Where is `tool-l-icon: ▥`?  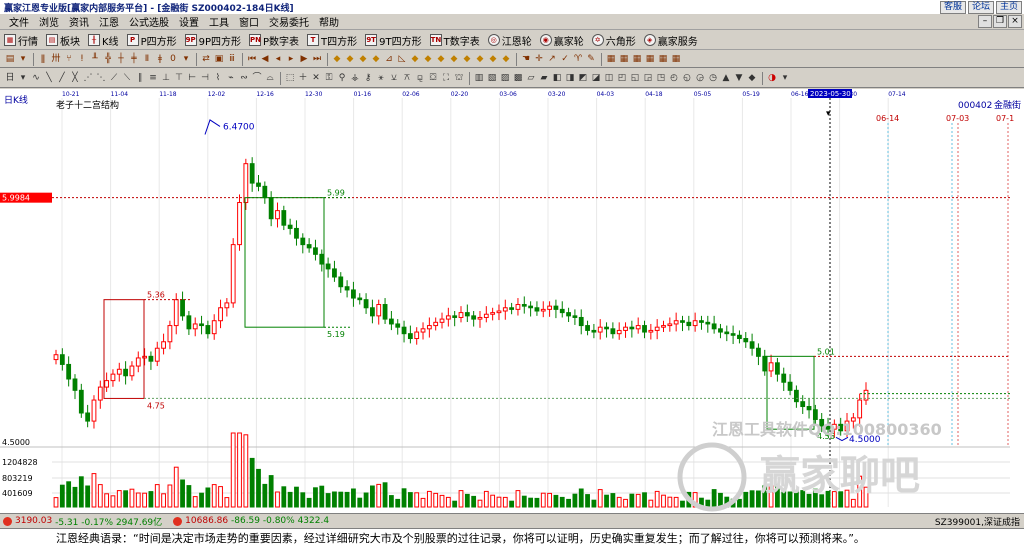 tool-l-icon: ▥ is located at coordinates (479, 78).